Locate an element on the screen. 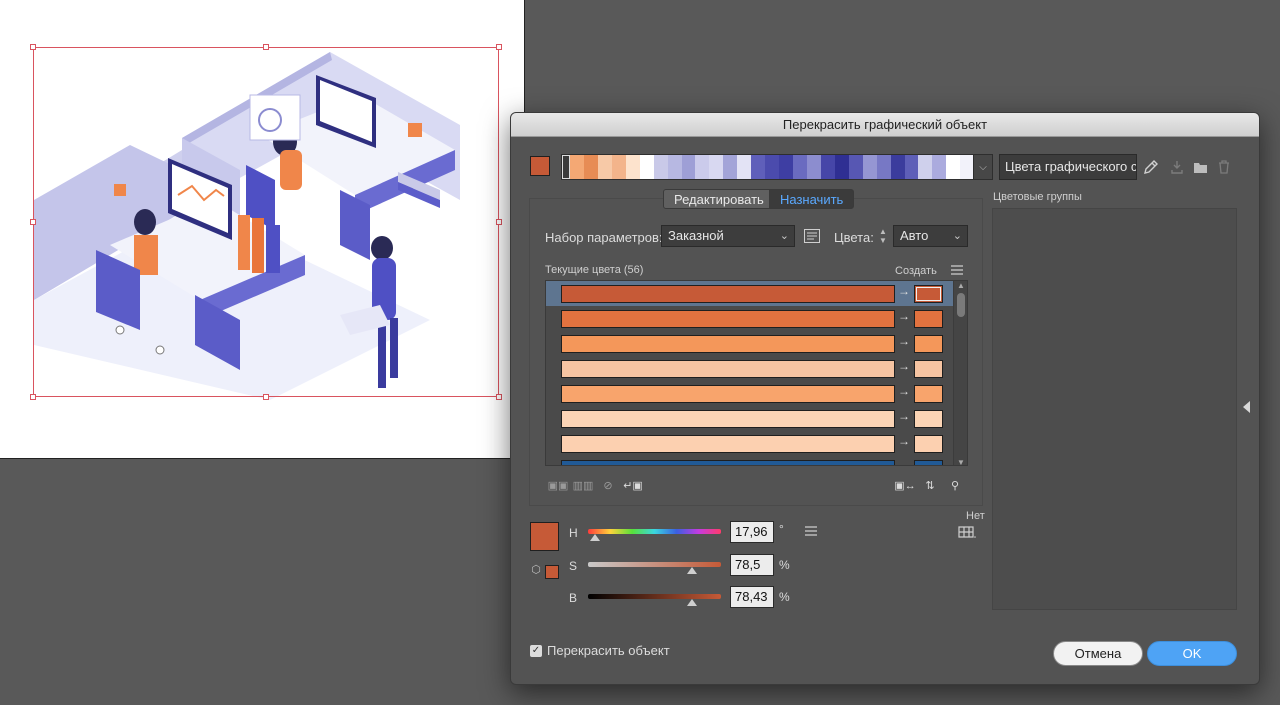 This screenshot has width=1280, height=705. scroll-up-arrow: ▲ is located at coordinates (960, 285).